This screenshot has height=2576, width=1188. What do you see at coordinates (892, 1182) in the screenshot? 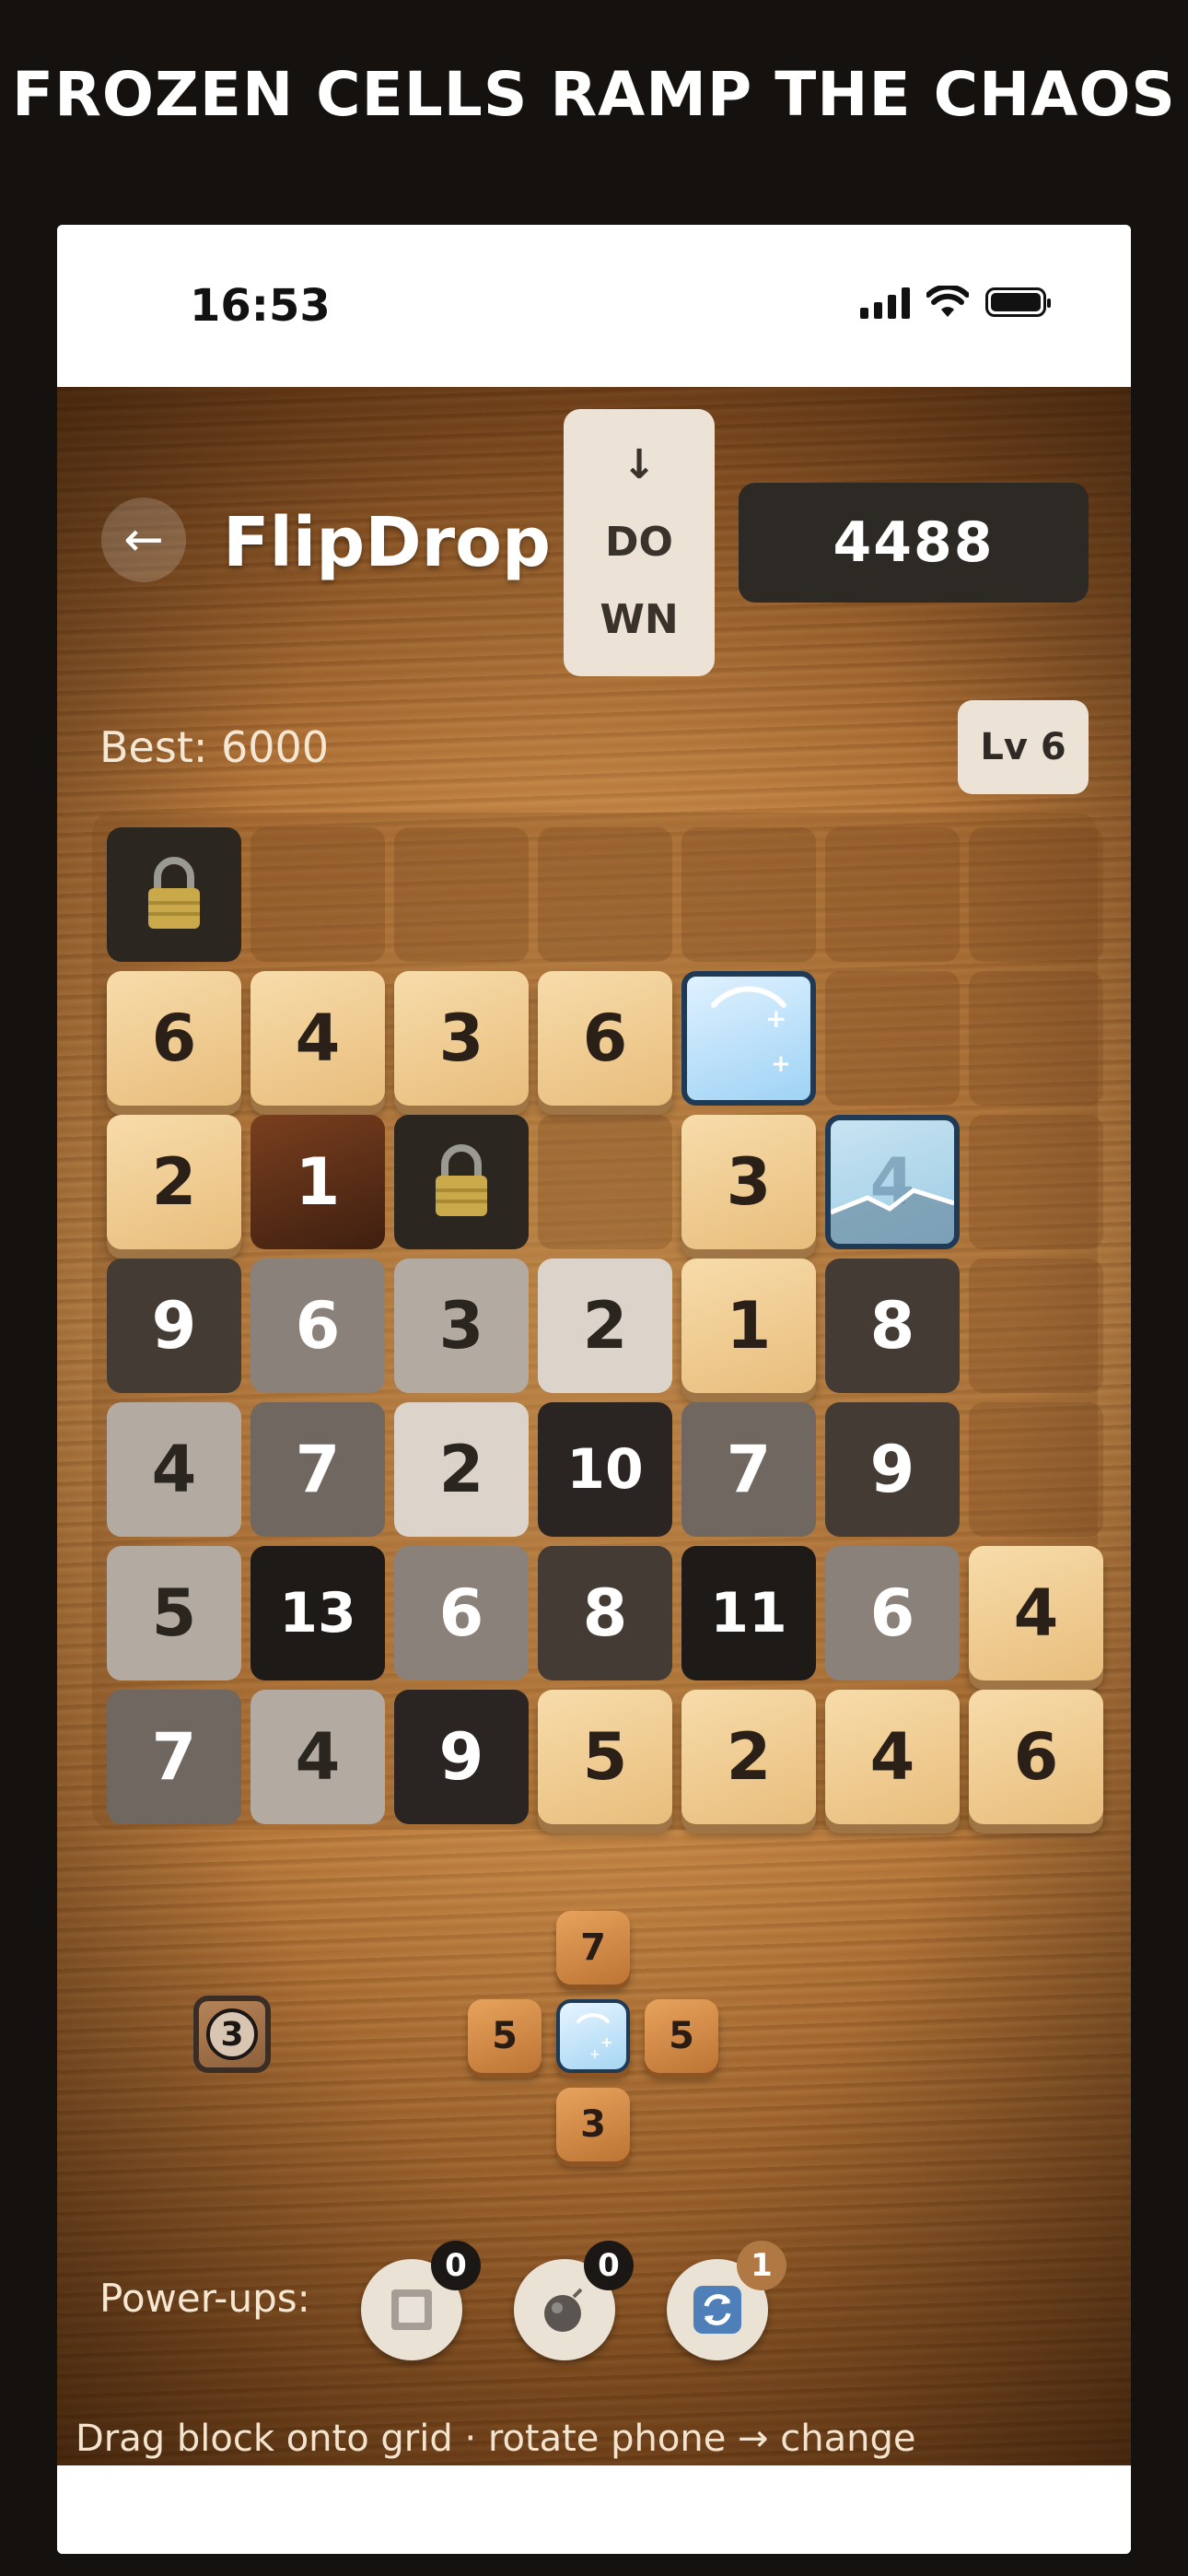
I see `cracked-ice-tile: 4` at bounding box center [892, 1182].